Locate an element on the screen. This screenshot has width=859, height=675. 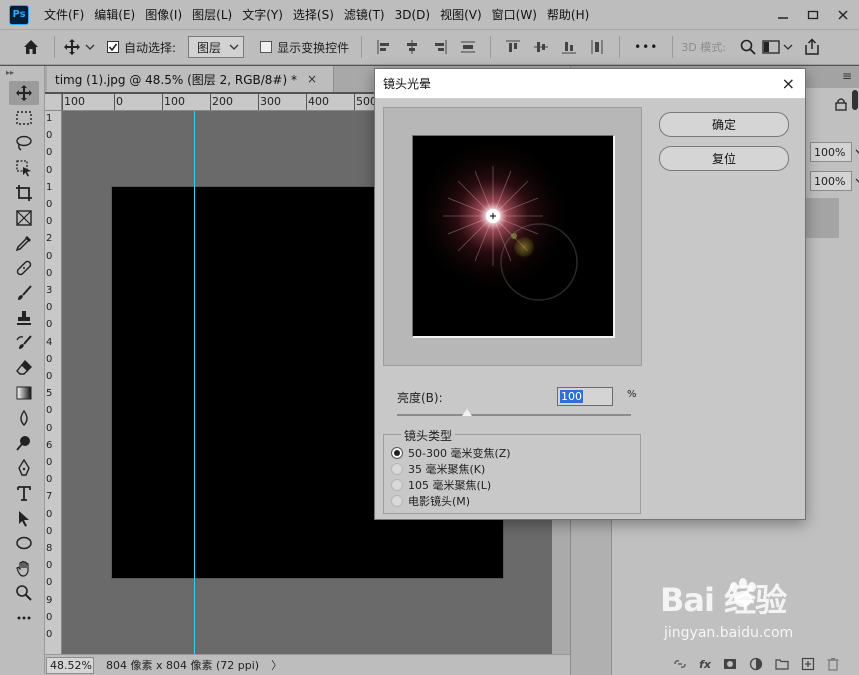
fill-field: 100% is located at coordinates (834, 181).